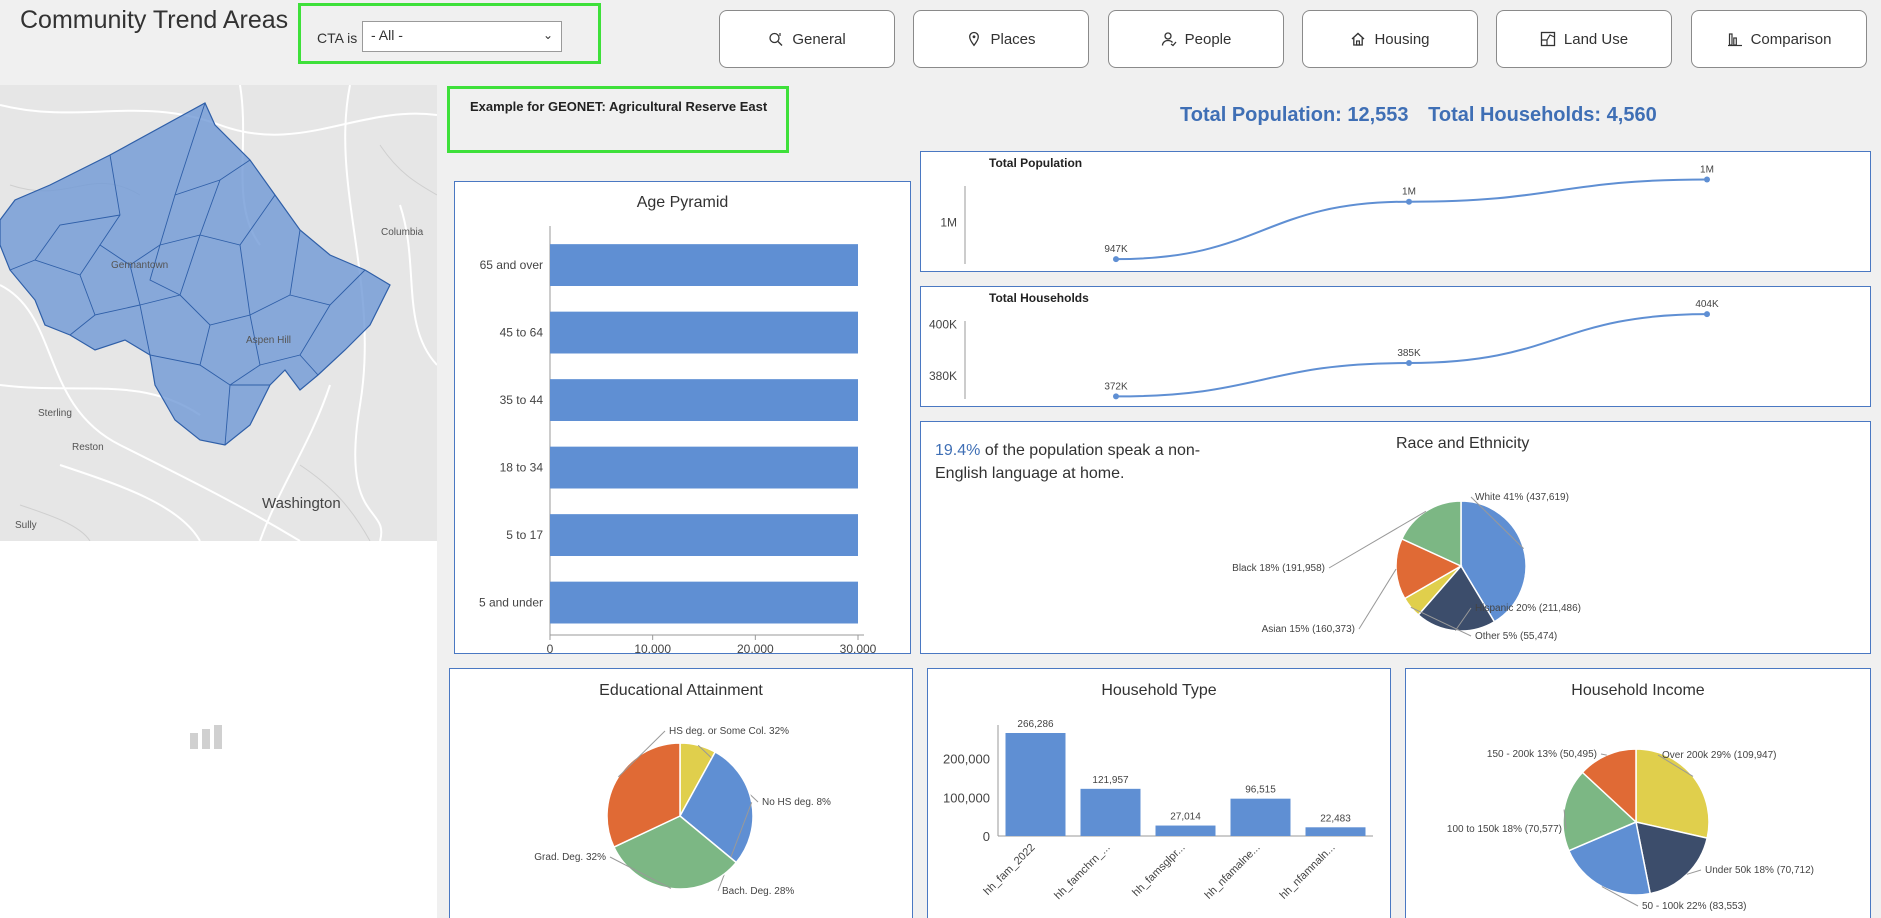 The height and width of the screenshot is (918, 1881). I want to click on age-category-label: 45 to 64, so click(522, 333).